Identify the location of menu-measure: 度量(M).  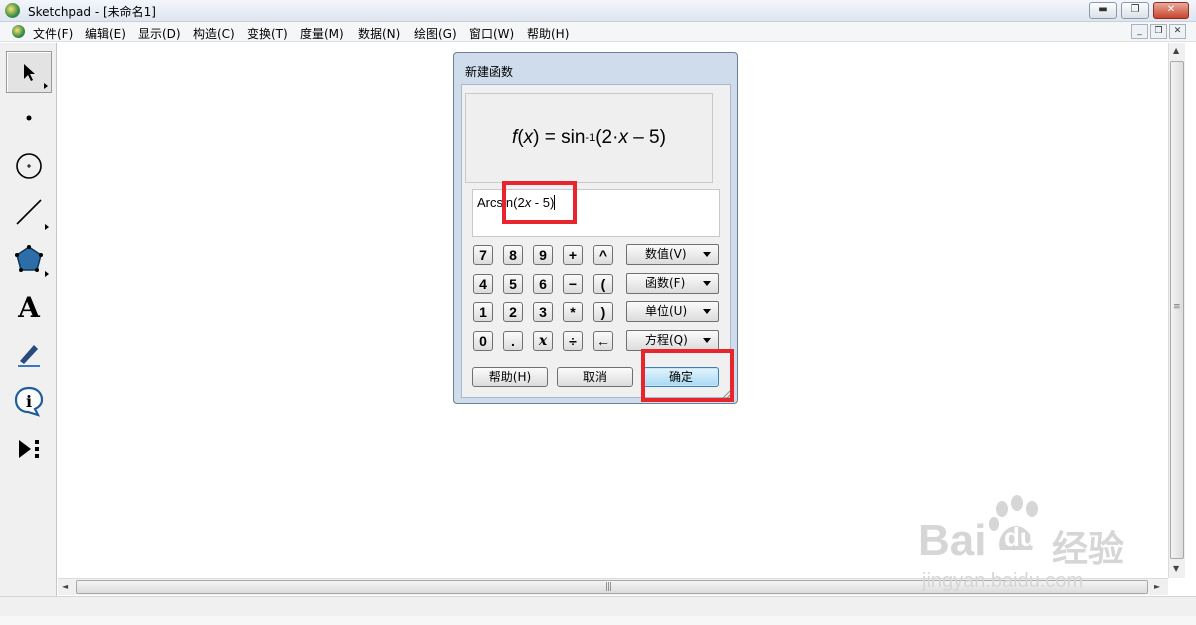
(322, 33).